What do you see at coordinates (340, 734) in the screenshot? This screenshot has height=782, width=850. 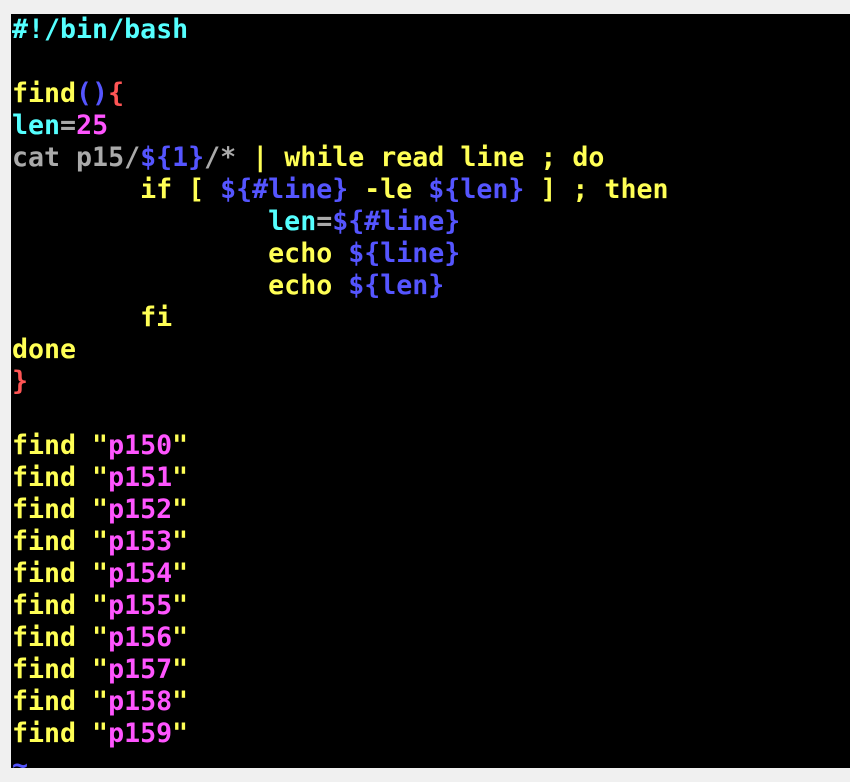 I see `code-line: find "p159"` at bounding box center [340, 734].